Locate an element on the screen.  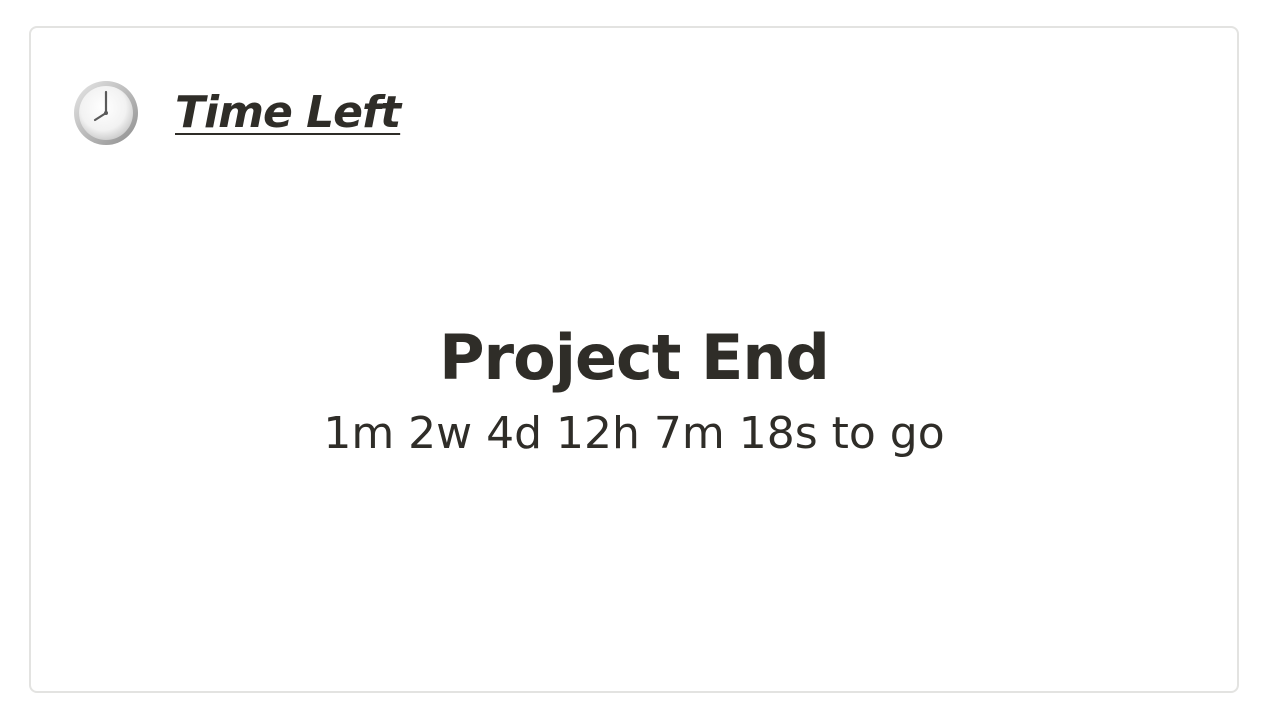
event-name: Project End is located at coordinates (634, 357).